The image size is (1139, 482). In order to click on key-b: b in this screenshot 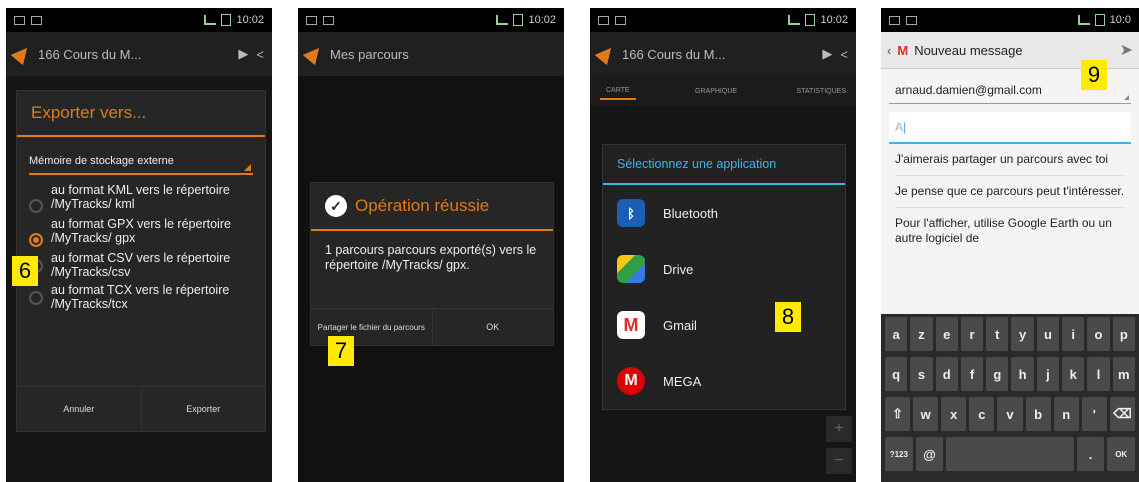, I will do `click(1038, 414)`.